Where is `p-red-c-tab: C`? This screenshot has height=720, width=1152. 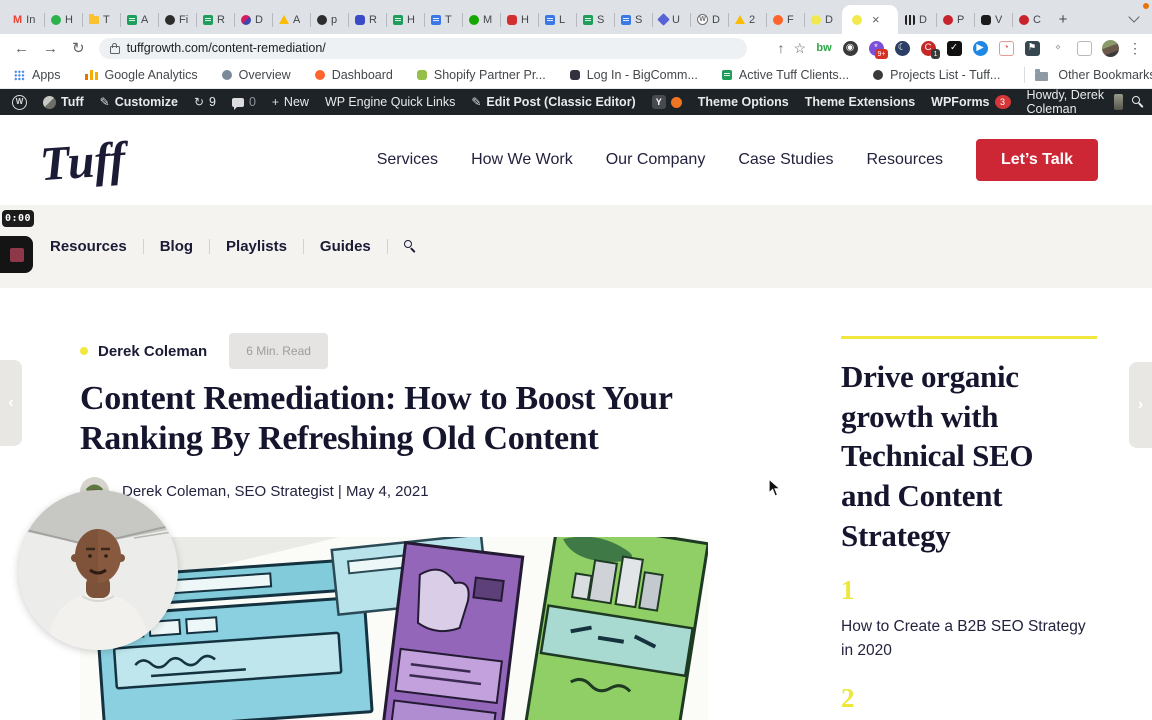 p-red-c-tab: C is located at coordinates (1031, 19).